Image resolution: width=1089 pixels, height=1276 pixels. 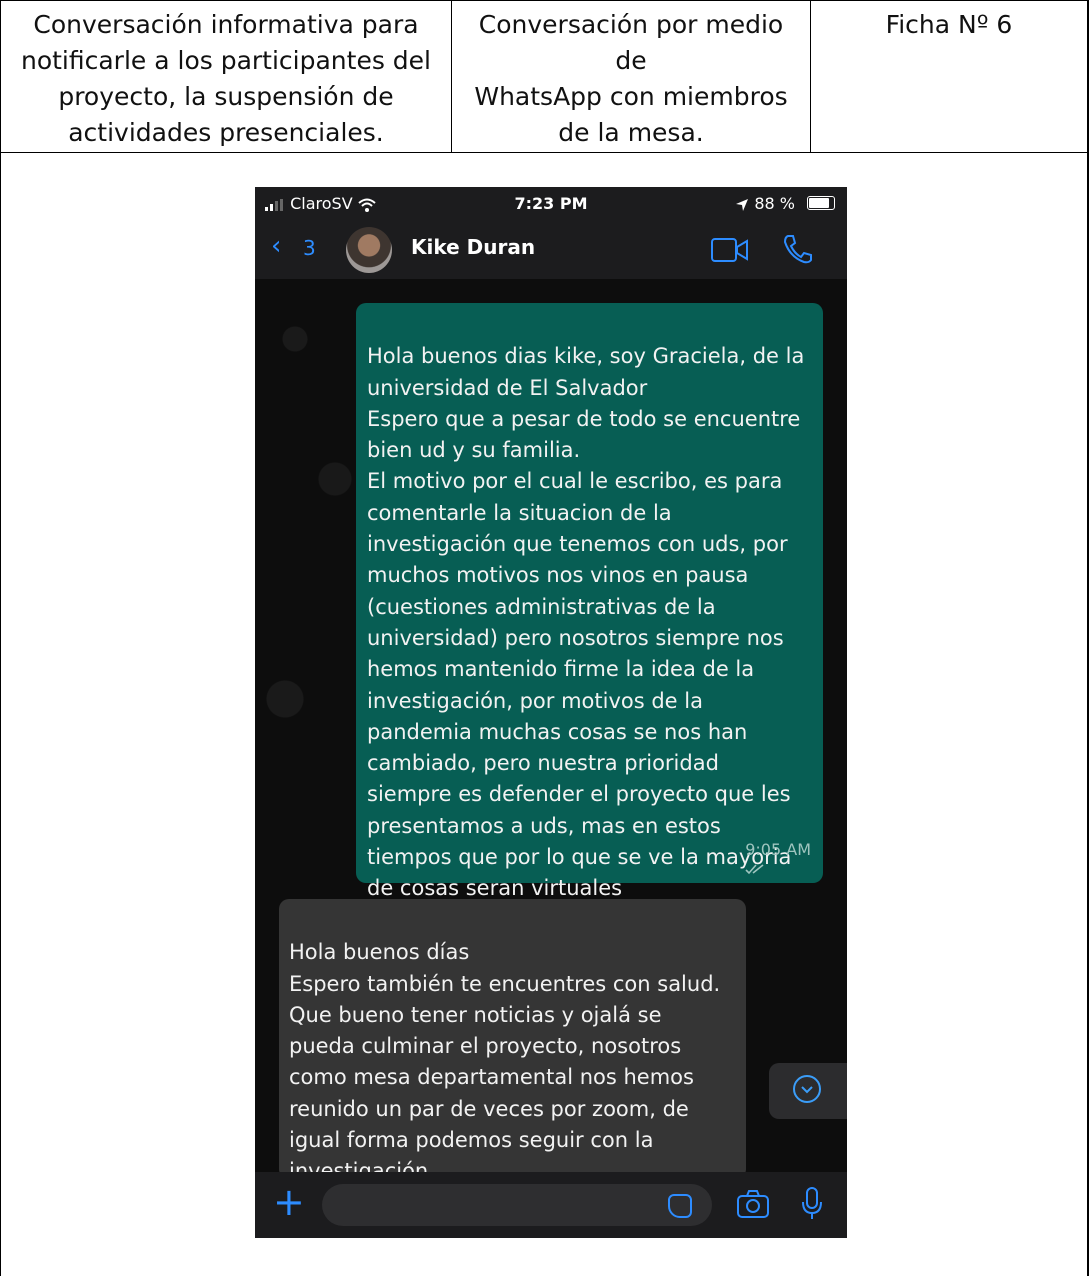 What do you see at coordinates (276, 246) in the screenshot?
I see `back-chevron-icon: ‹` at bounding box center [276, 246].